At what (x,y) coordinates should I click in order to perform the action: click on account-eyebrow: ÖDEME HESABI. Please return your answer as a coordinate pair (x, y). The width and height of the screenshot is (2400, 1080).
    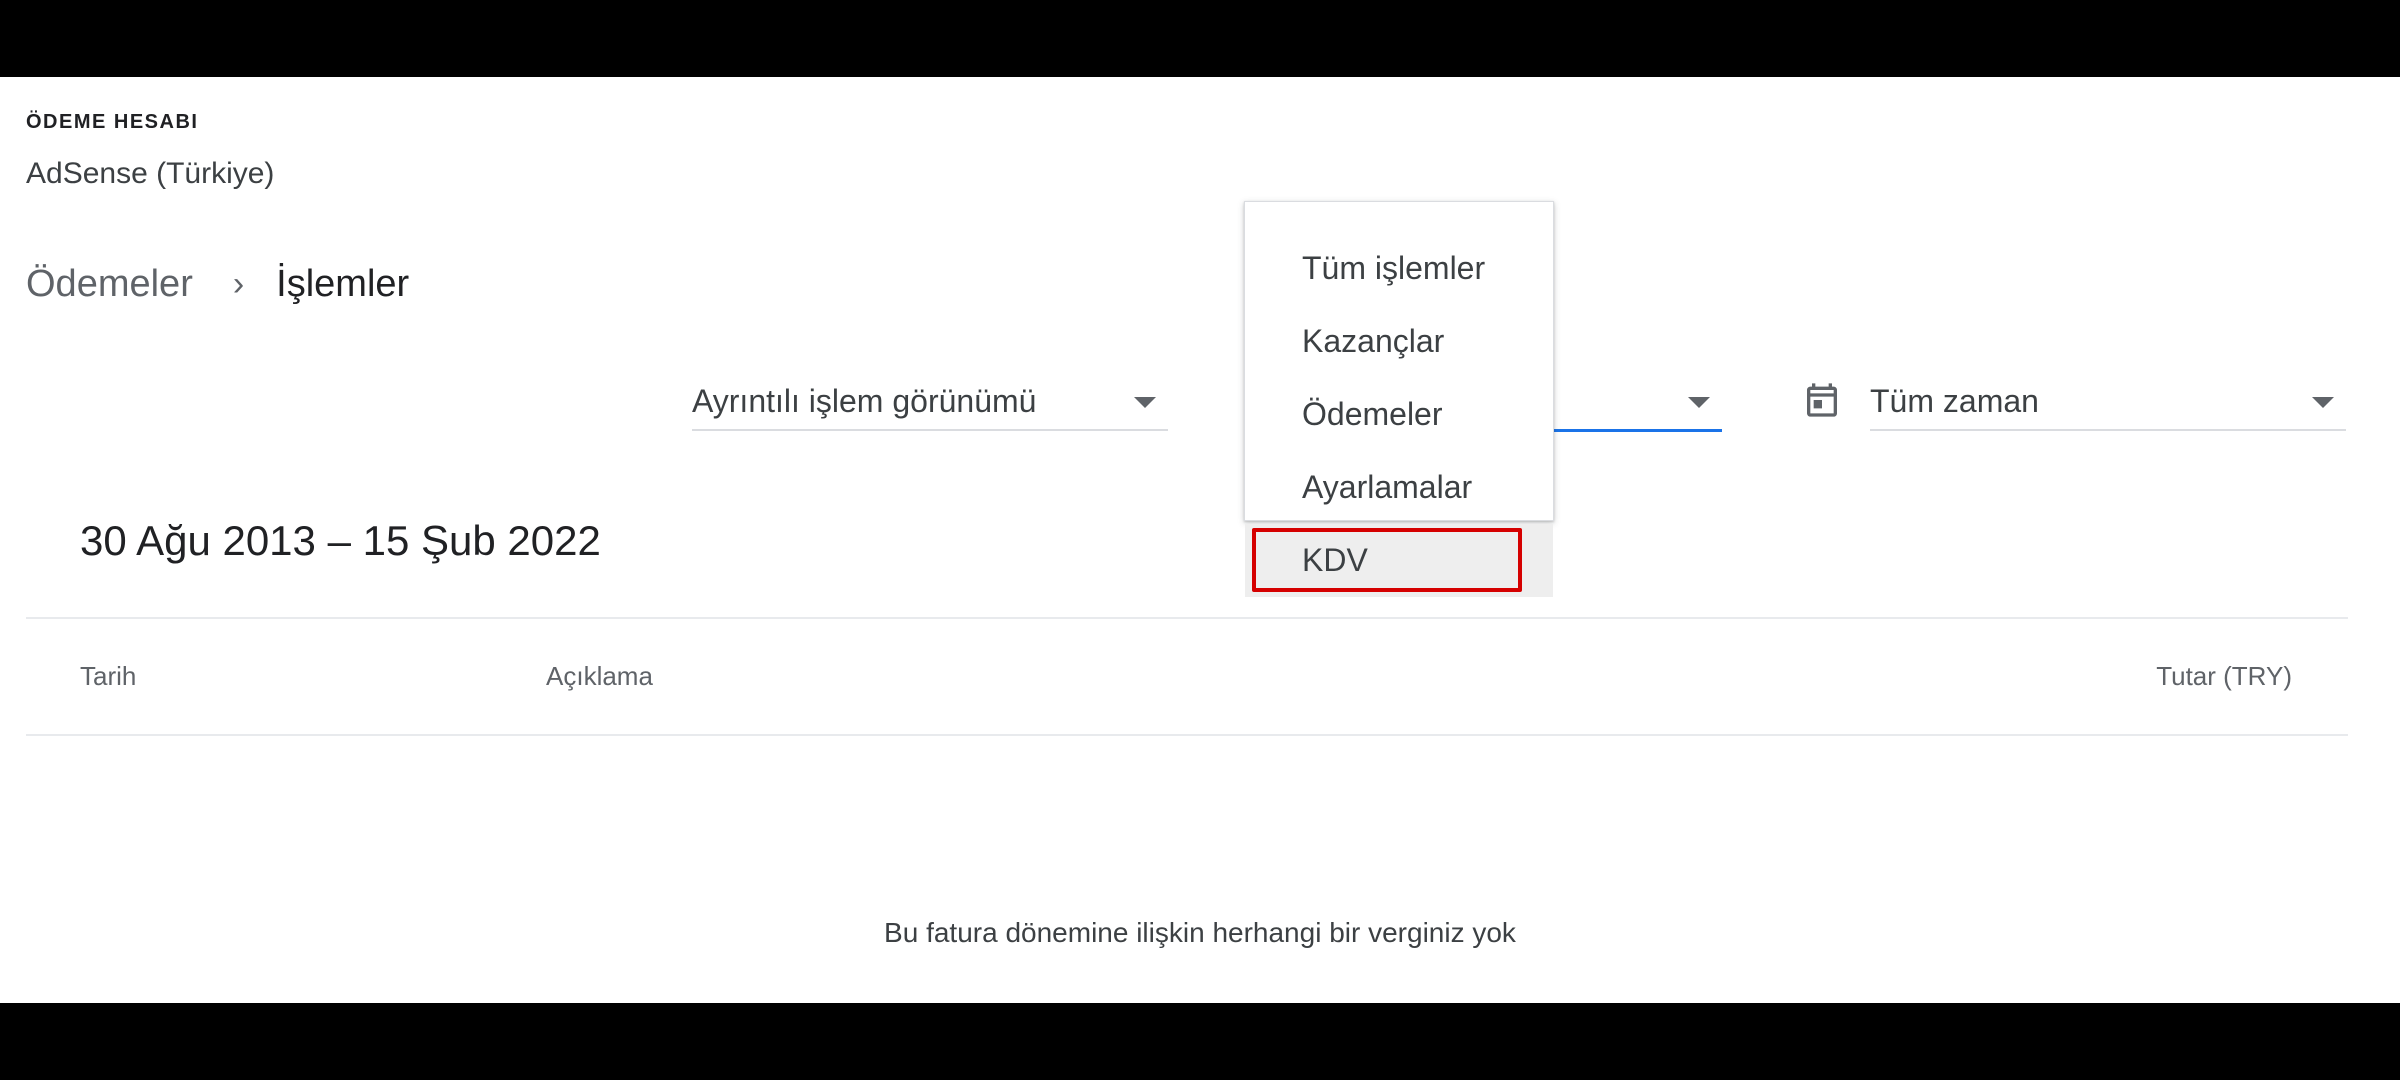
    Looking at the image, I should click on (112, 122).